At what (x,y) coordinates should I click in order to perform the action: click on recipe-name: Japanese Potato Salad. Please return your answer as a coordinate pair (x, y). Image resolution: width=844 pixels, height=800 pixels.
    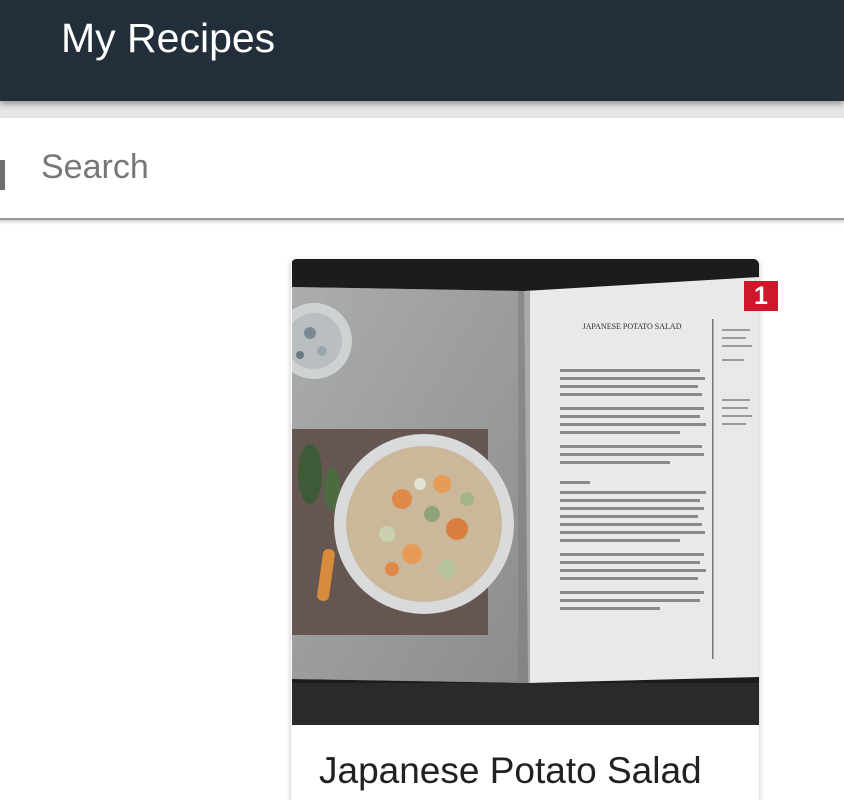
    Looking at the image, I should click on (510, 771).